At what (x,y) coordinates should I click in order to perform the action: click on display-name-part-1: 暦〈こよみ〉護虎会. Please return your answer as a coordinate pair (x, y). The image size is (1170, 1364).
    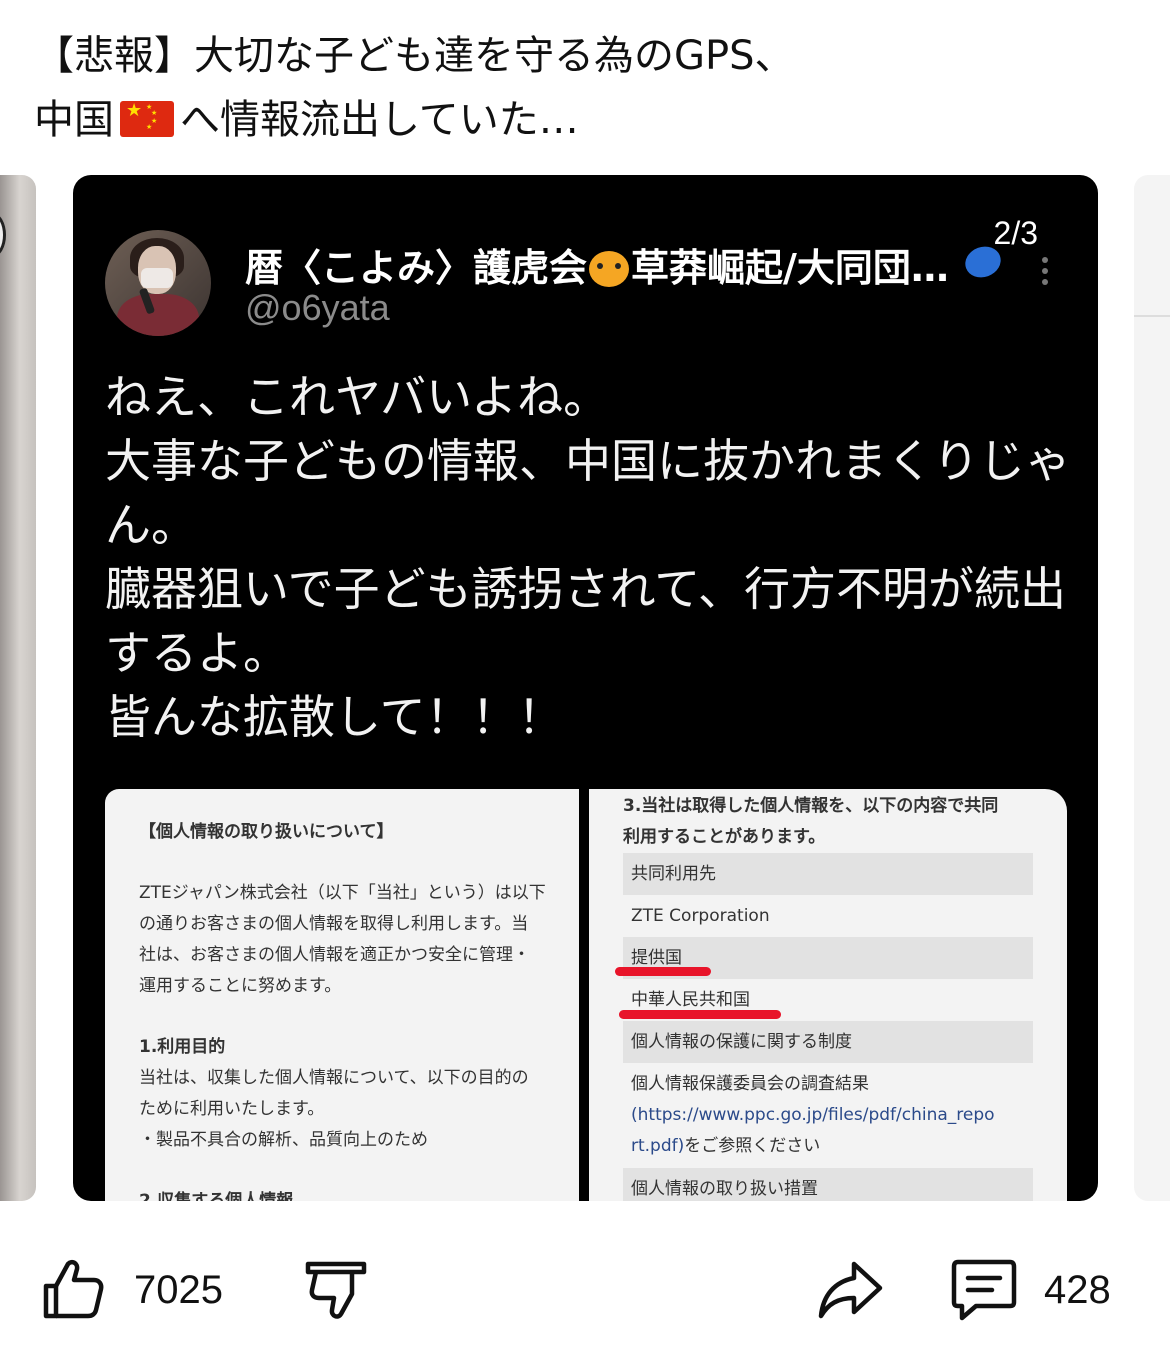
    Looking at the image, I should click on (416, 268).